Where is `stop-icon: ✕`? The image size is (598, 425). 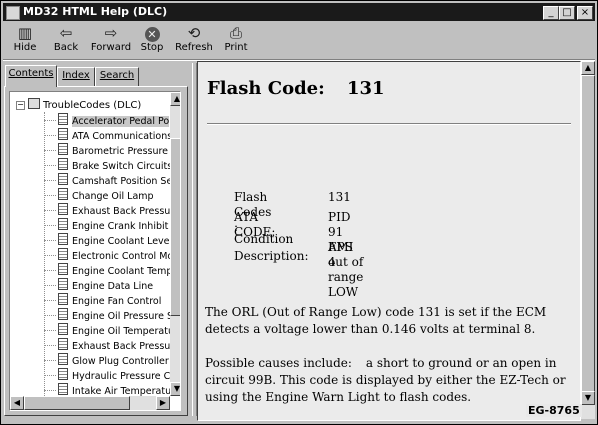
stop-icon: ✕ is located at coordinates (152, 33).